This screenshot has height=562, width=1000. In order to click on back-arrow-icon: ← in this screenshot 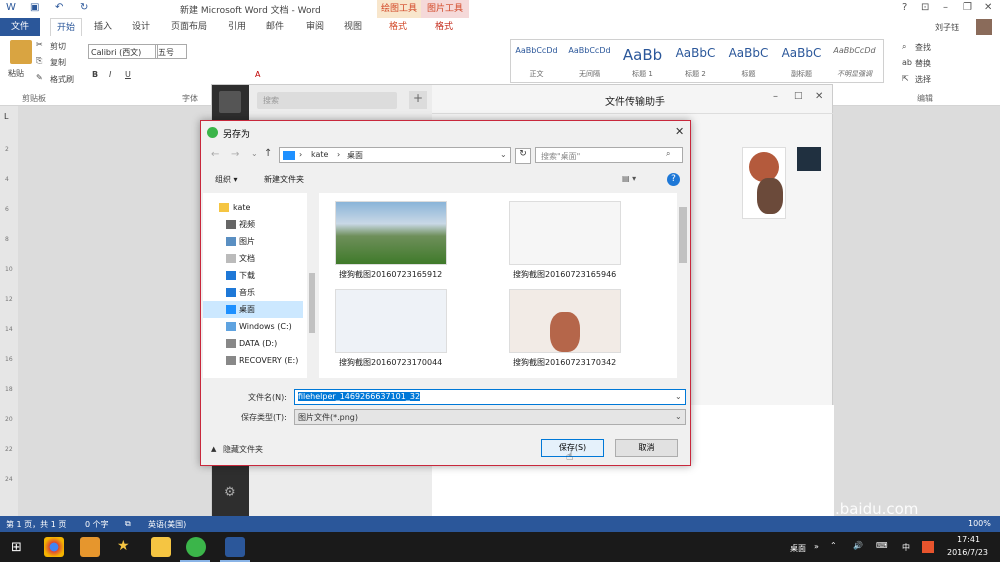, I will do `click(215, 154)`.